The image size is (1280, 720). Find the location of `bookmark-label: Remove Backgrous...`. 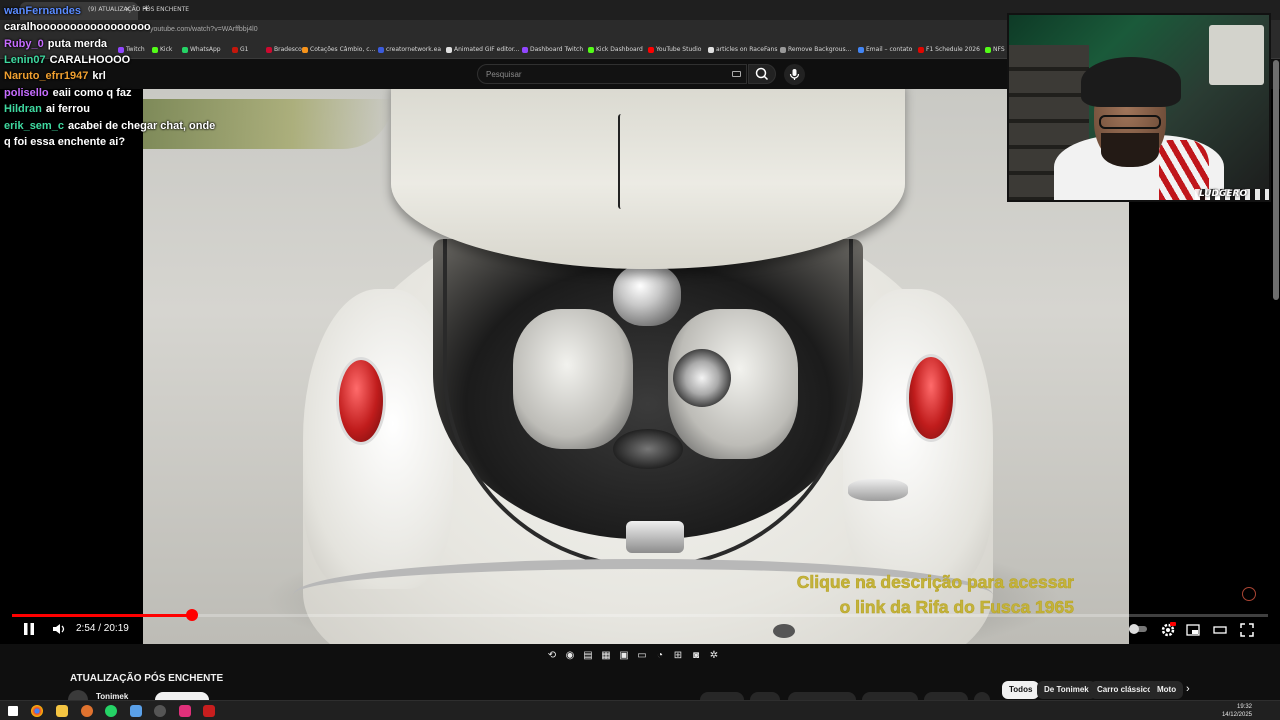

bookmark-label: Remove Backgrous... is located at coordinates (820, 49).